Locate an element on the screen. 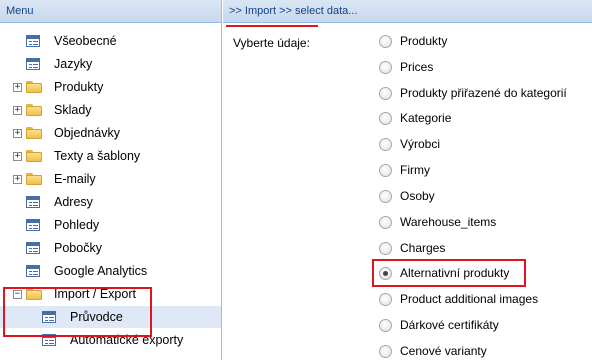  menu-item-label: Sklady is located at coordinates (73, 110).